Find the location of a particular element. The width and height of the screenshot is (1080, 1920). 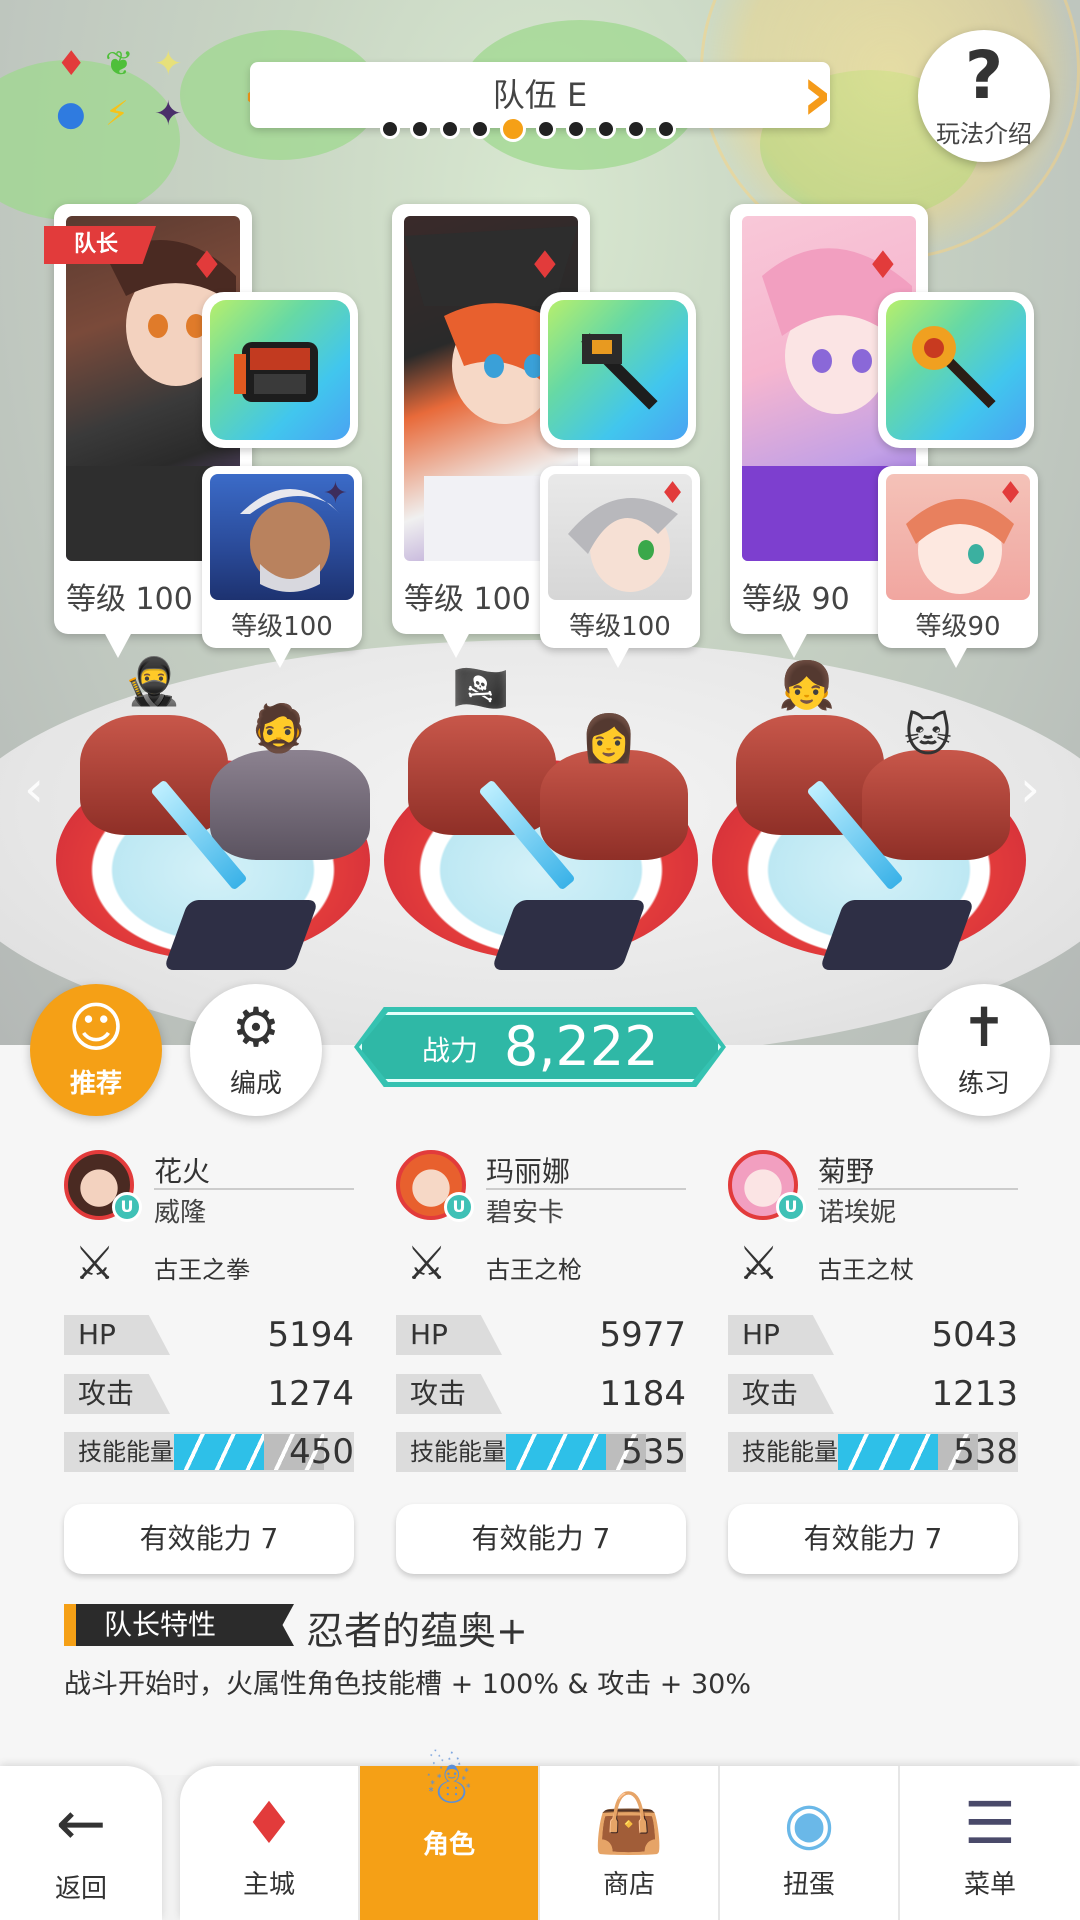

attack-label: 攻击 is located at coordinates (449, 1394).